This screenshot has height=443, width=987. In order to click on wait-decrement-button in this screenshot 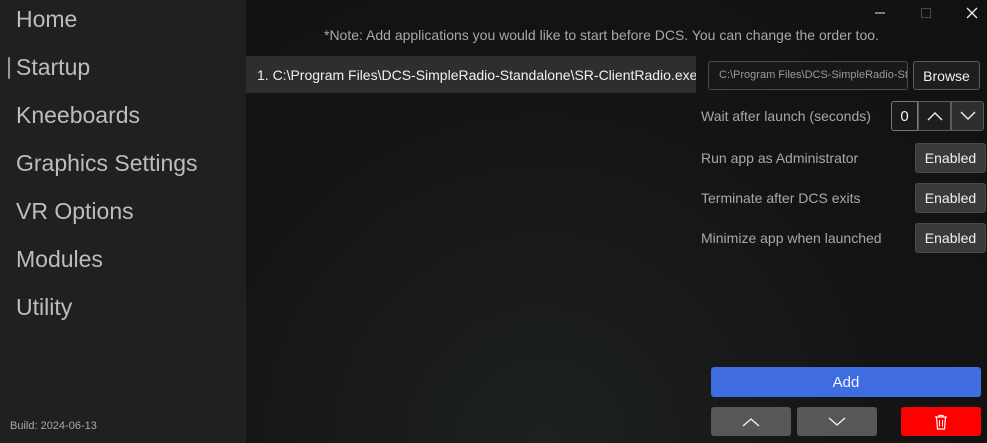, I will do `click(967, 116)`.